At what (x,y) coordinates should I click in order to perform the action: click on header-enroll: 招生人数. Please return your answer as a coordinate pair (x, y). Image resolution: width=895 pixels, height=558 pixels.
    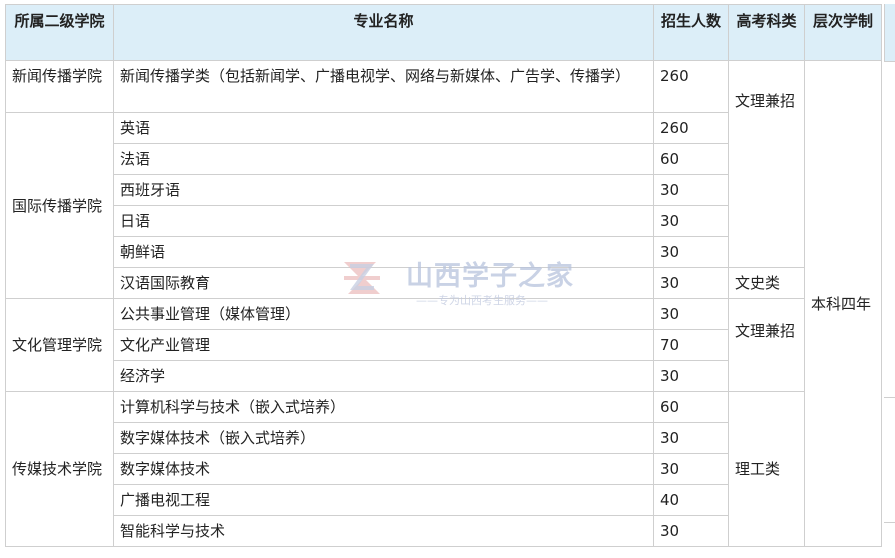
    Looking at the image, I should click on (691, 32).